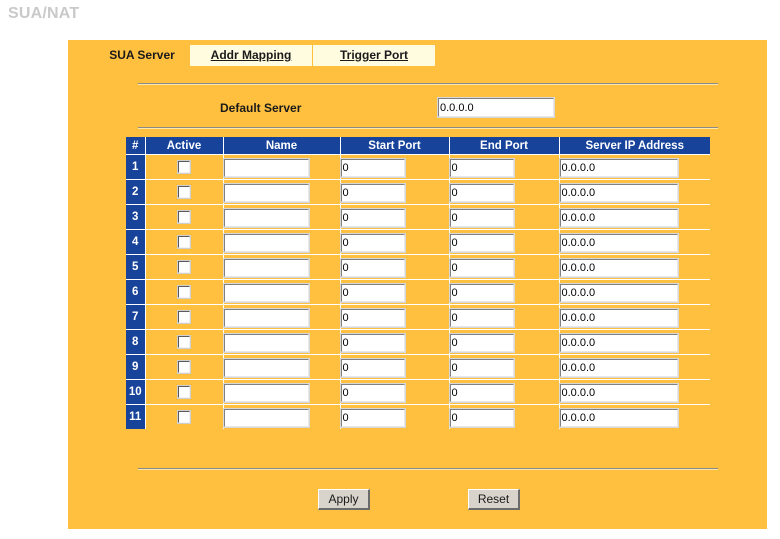  Describe the element at coordinates (136, 242) in the screenshot. I see `row-index: 4` at that location.